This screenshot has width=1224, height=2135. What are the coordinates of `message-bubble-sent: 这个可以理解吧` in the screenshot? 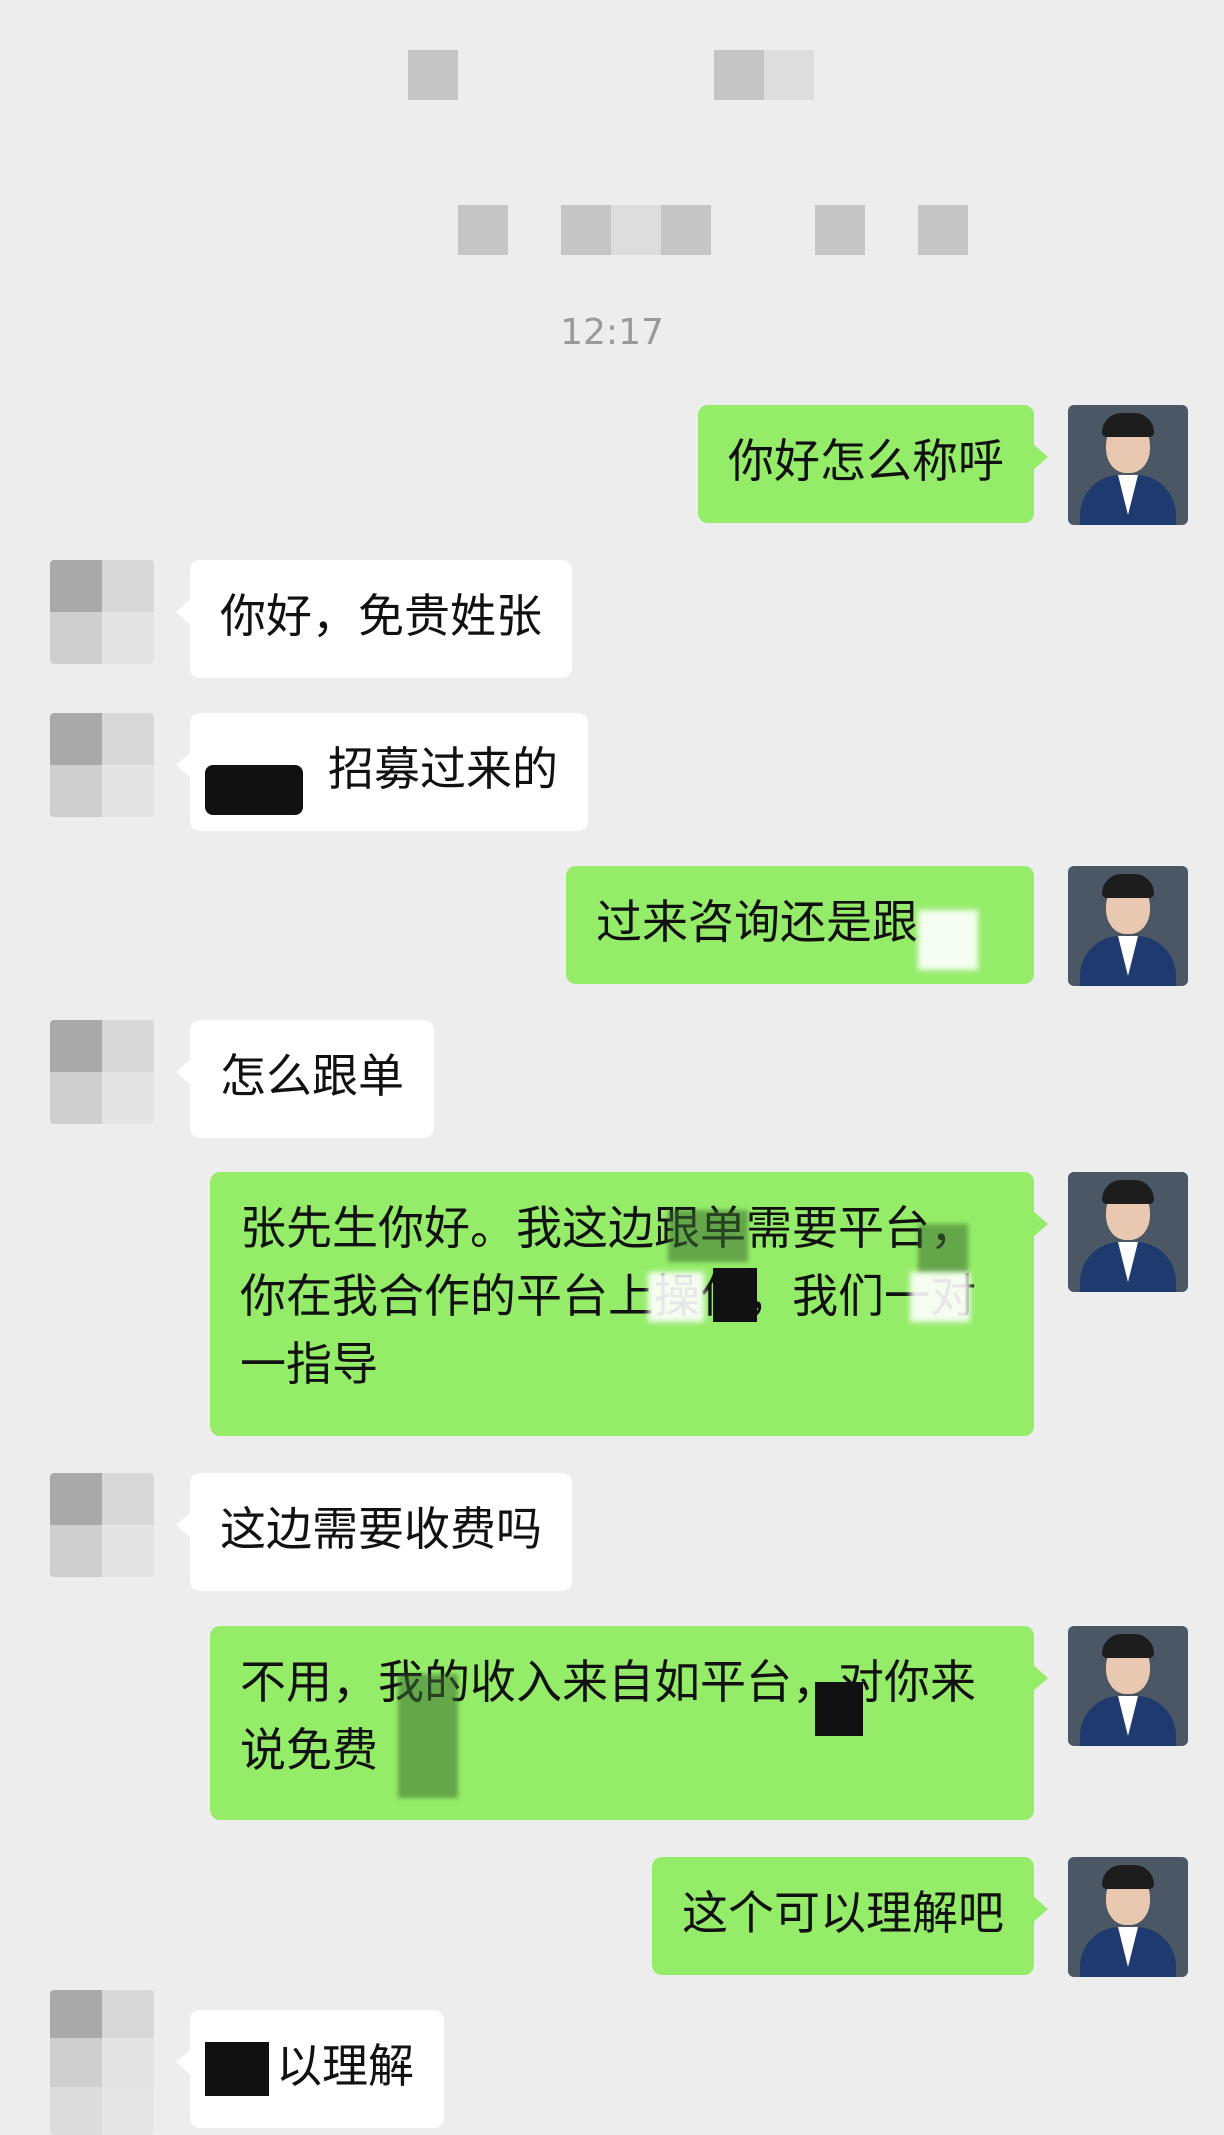 It's located at (850, 1916).